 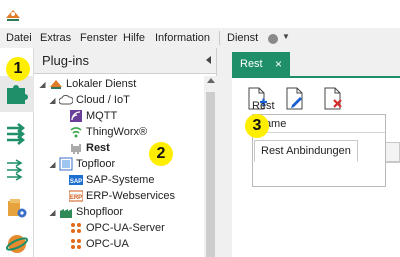 What do you see at coordinates (306, 151) in the screenshot?
I see `tab-rest-anbindungen: Rest Anbindungen` at bounding box center [306, 151].